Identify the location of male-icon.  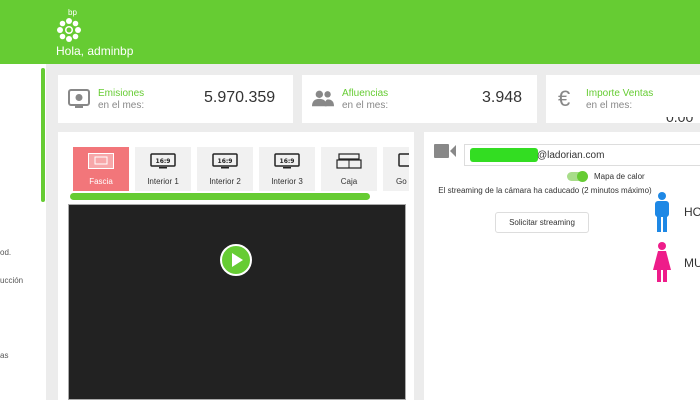
(662, 212).